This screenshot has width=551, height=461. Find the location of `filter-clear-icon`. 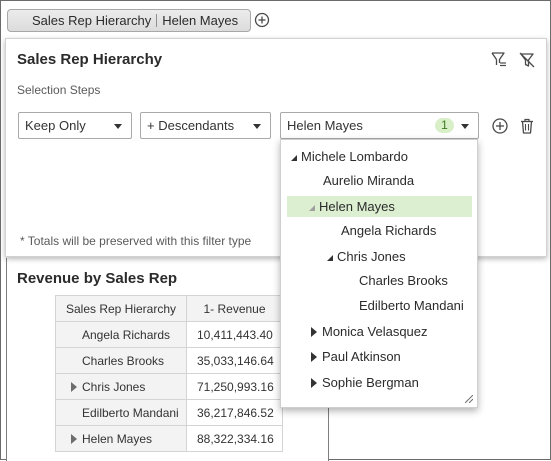

filter-clear-icon is located at coordinates (499, 60).